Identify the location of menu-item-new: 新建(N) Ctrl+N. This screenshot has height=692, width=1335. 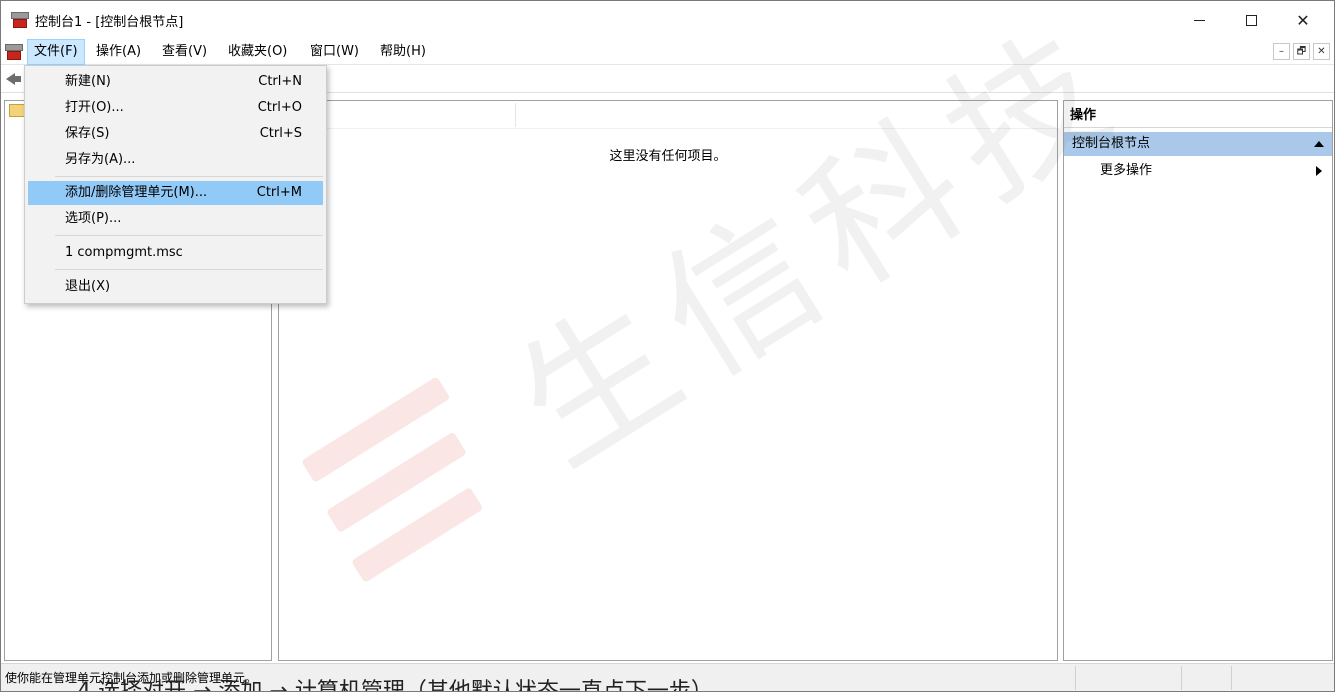
(175, 82).